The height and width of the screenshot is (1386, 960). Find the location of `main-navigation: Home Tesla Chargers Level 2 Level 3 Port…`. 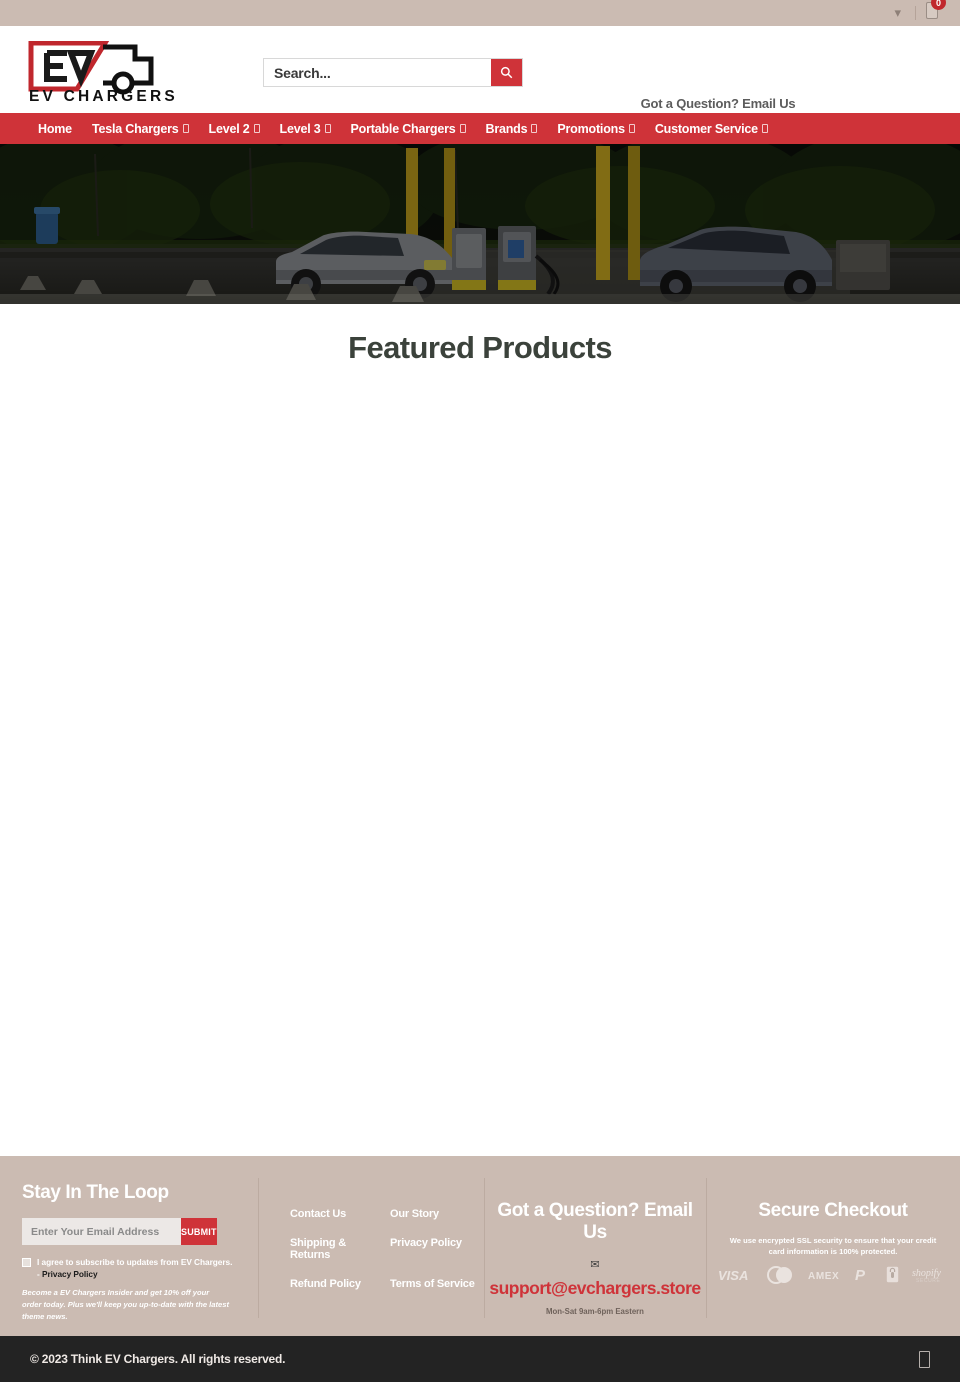

main-navigation: Home Tesla Chargers Level 2 Level 3 Port… is located at coordinates (480, 128).